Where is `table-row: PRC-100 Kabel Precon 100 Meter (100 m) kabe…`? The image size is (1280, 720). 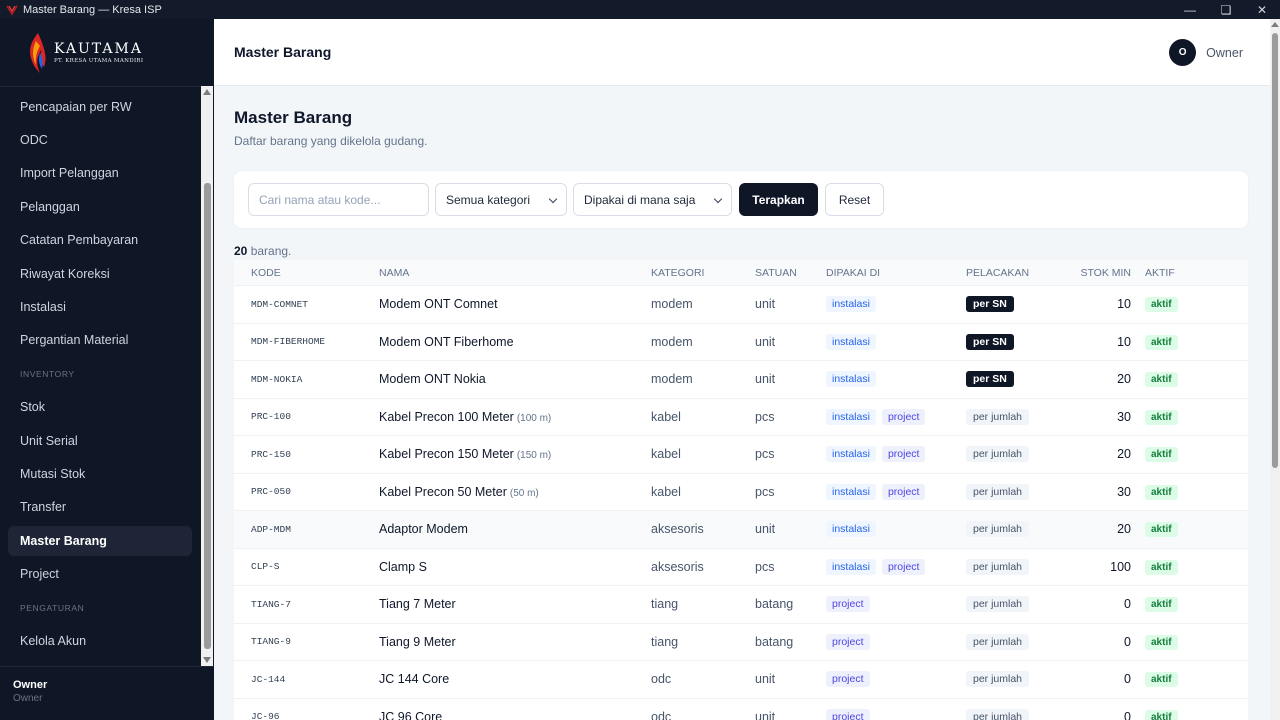
table-row: PRC-100 Kabel Precon 100 Meter (100 m) kabe… is located at coordinates (741, 417).